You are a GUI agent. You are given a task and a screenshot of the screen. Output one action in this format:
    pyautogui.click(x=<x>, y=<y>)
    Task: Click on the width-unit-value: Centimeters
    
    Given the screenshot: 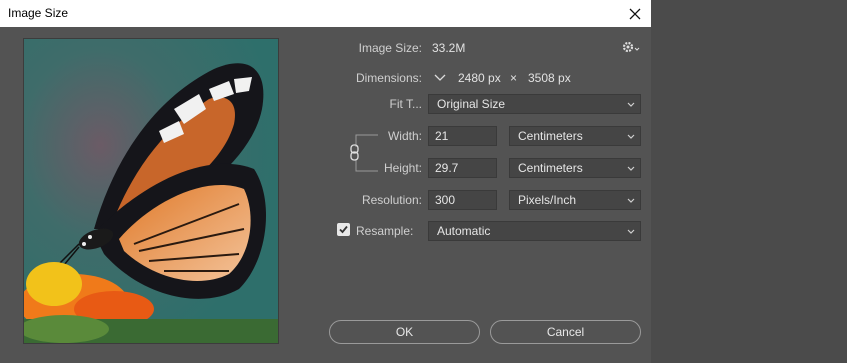 What is the action you would take?
    pyautogui.click(x=550, y=136)
    